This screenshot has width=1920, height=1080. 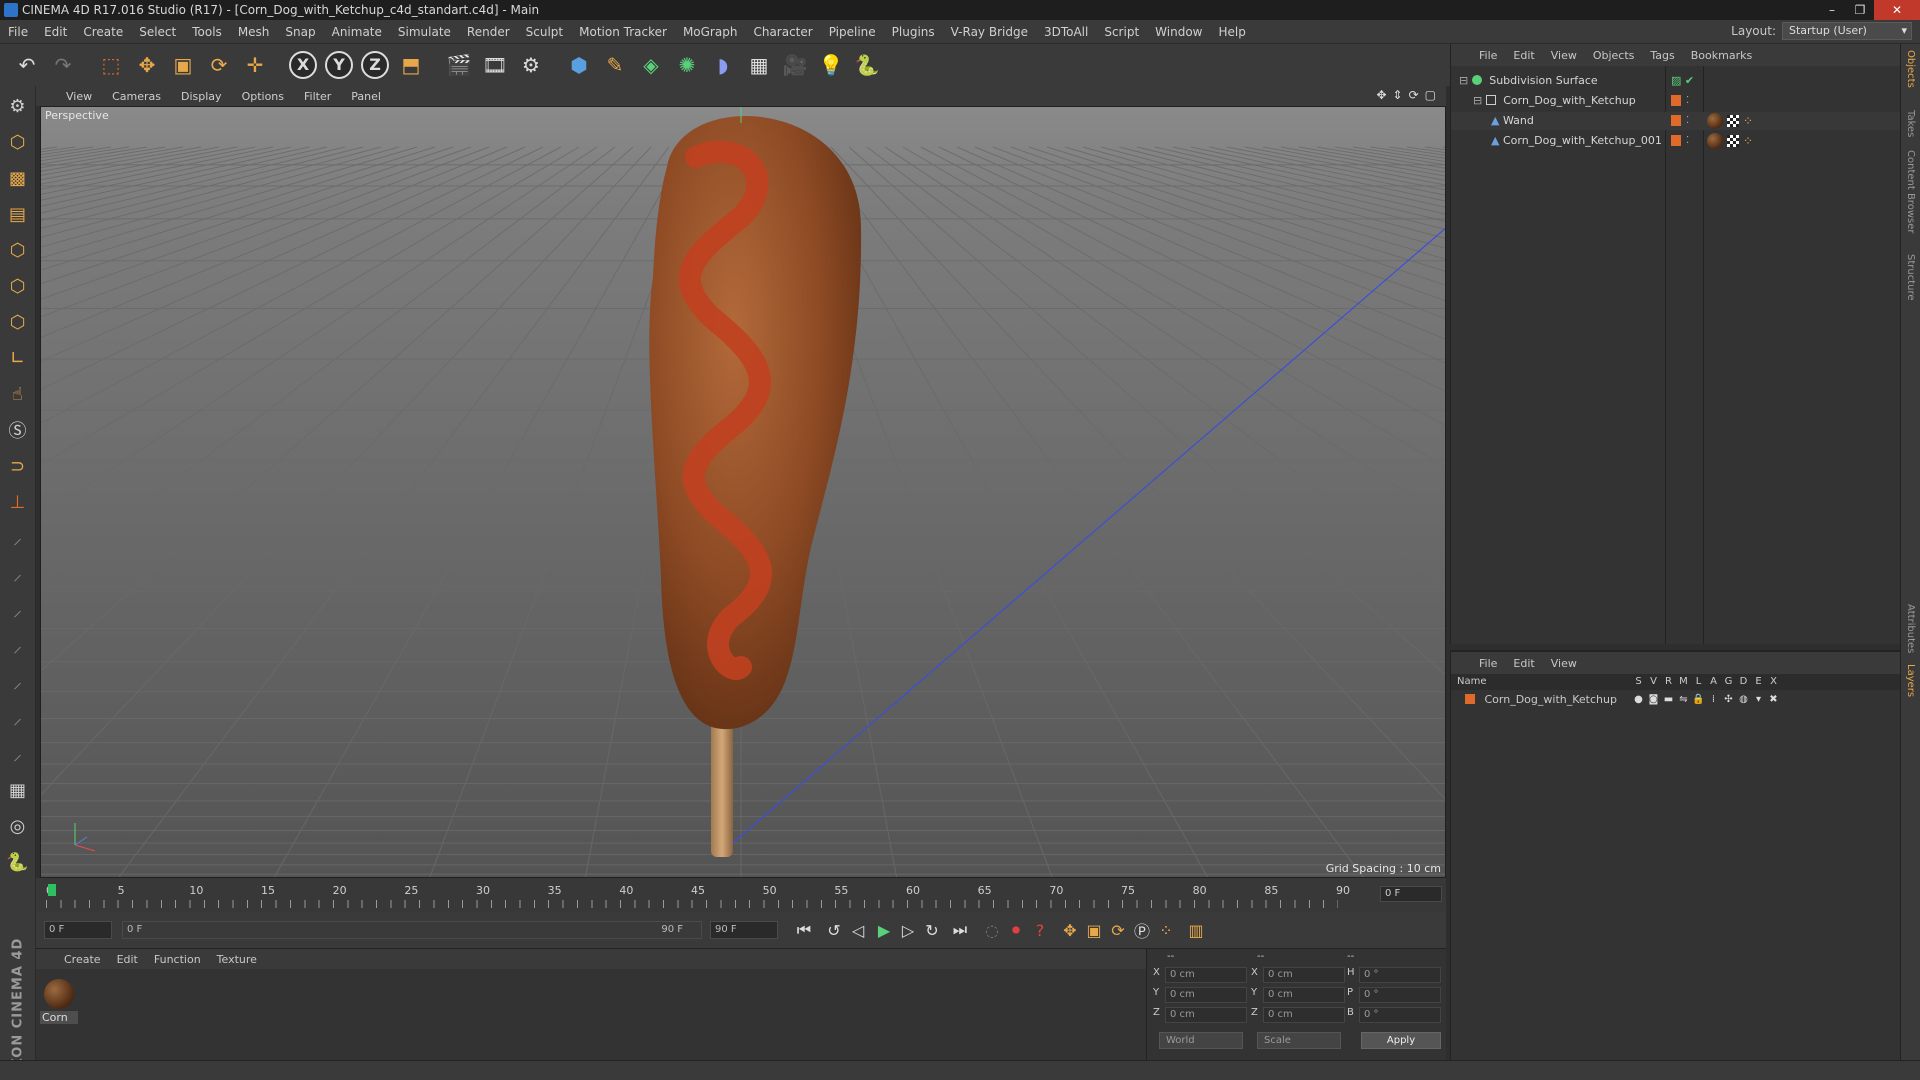 What do you see at coordinates (651, 65) in the screenshot?
I see `subdivision-generator-icon: ◈` at bounding box center [651, 65].